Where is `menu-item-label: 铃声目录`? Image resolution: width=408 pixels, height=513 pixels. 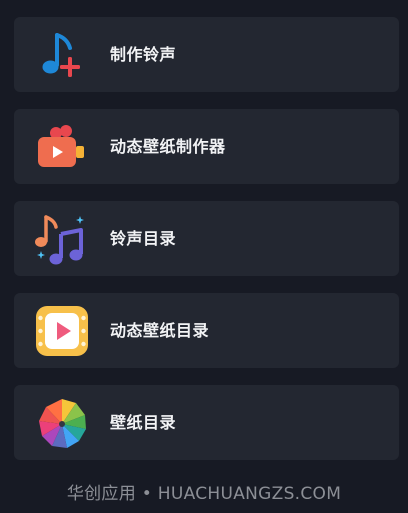
menu-item-label: 铃声目录 is located at coordinates (143, 238).